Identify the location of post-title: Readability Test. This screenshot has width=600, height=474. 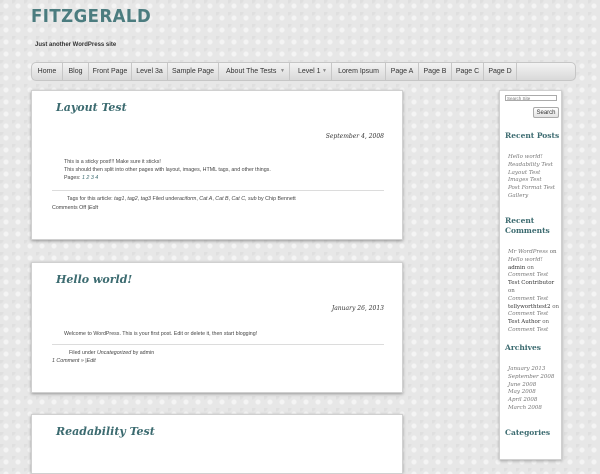
(105, 431).